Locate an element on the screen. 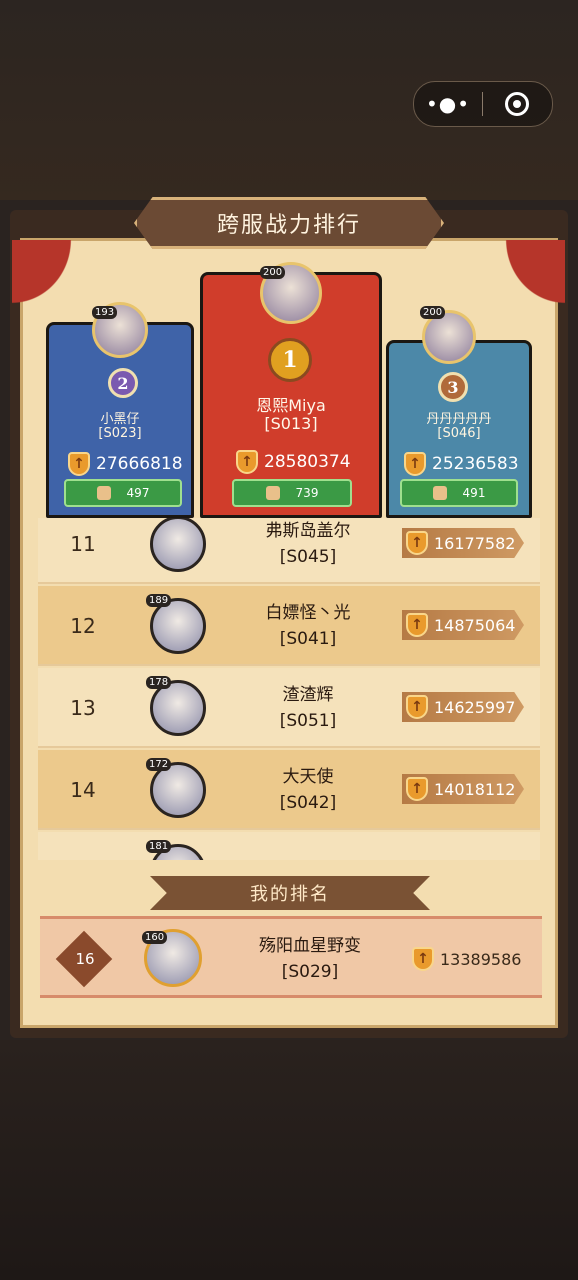  player-name: 白嫖怪丶光 [S041] is located at coordinates (308, 626).